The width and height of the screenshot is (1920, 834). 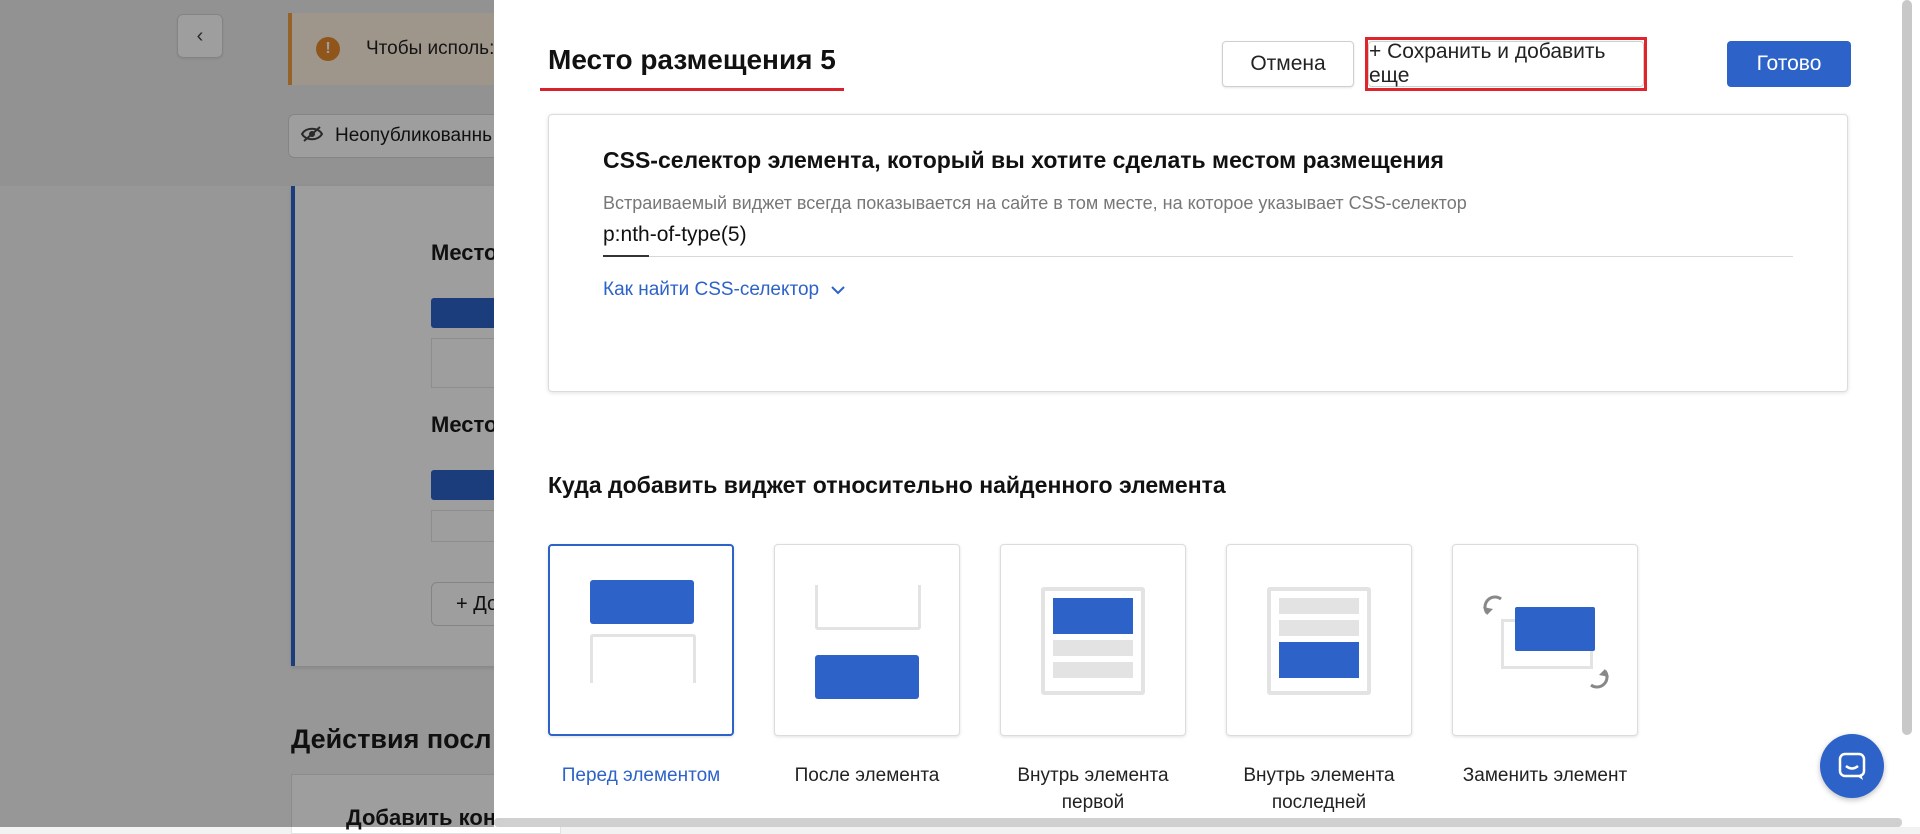 What do you see at coordinates (626, 256) in the screenshot?
I see `input-focus-underline` at bounding box center [626, 256].